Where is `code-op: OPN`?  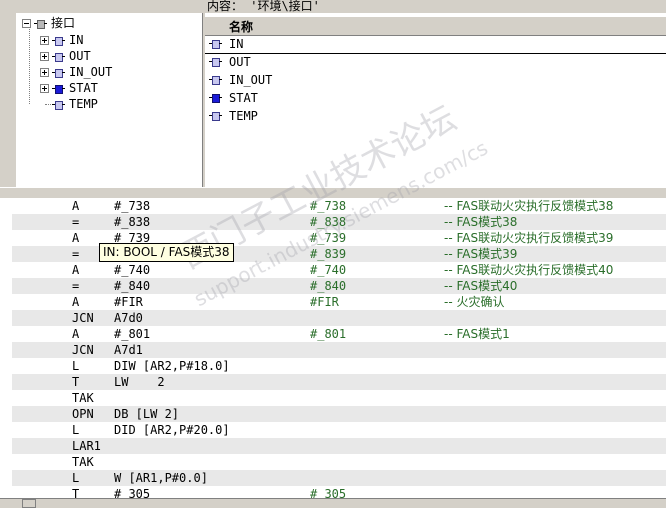
code-op: OPN is located at coordinates (83, 414).